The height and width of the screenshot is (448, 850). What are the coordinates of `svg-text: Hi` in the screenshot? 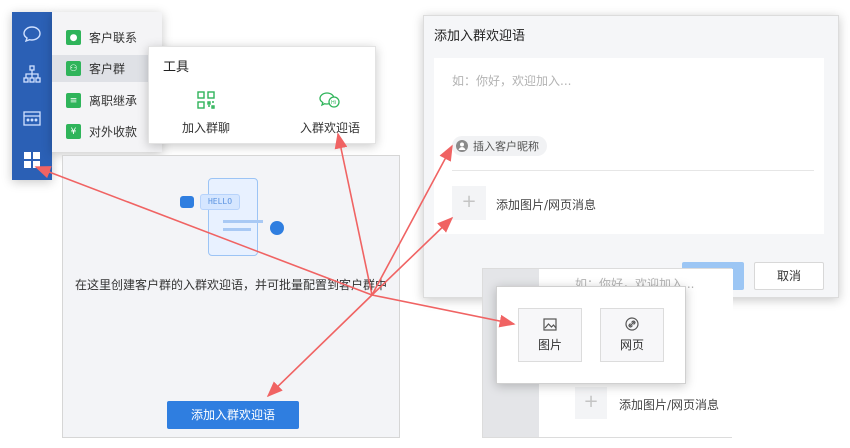 It's located at (333, 103).